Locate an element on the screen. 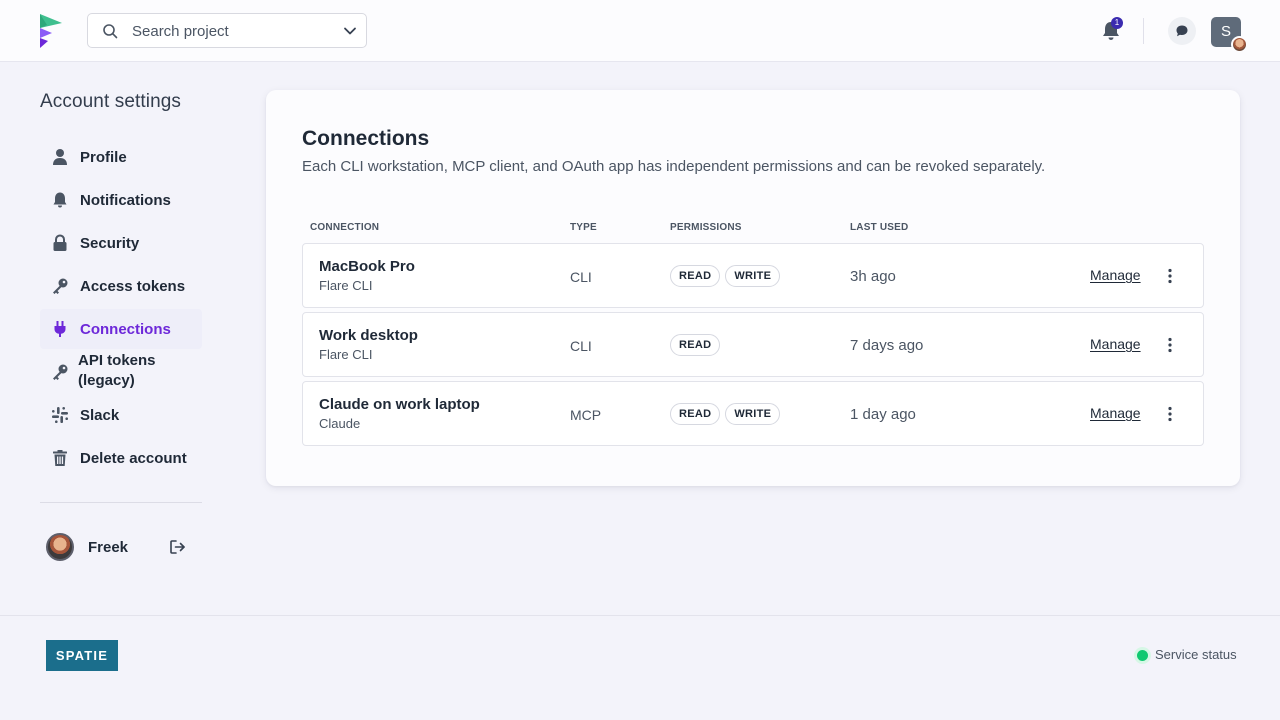  connection-name: MacBook Pro is located at coordinates (367, 266).